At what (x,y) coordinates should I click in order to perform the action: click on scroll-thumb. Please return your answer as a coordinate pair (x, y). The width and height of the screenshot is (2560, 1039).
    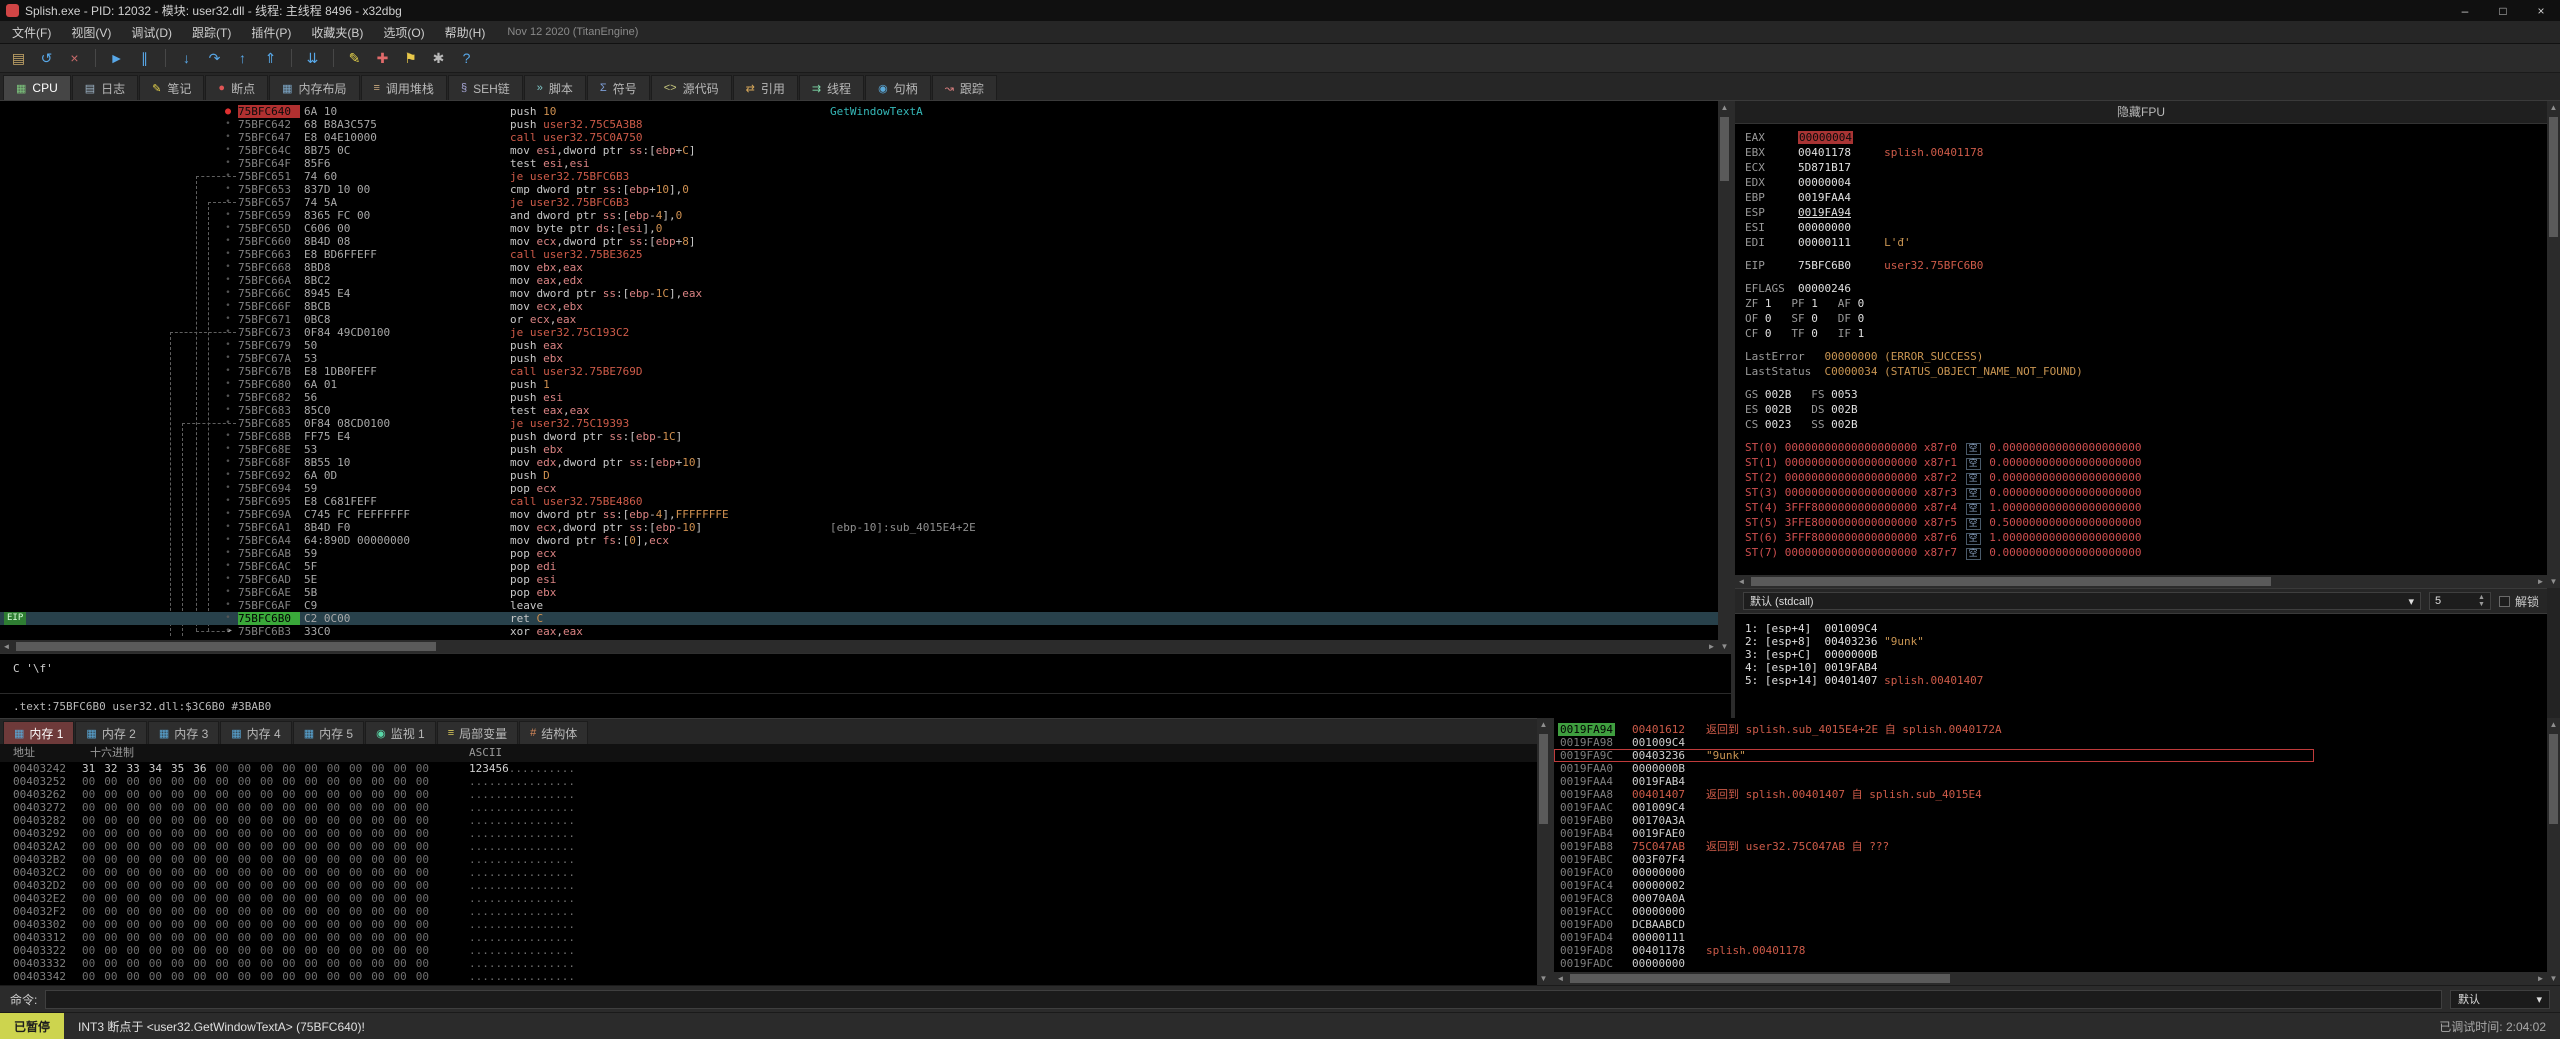
    Looking at the image, I should click on (2553, 779).